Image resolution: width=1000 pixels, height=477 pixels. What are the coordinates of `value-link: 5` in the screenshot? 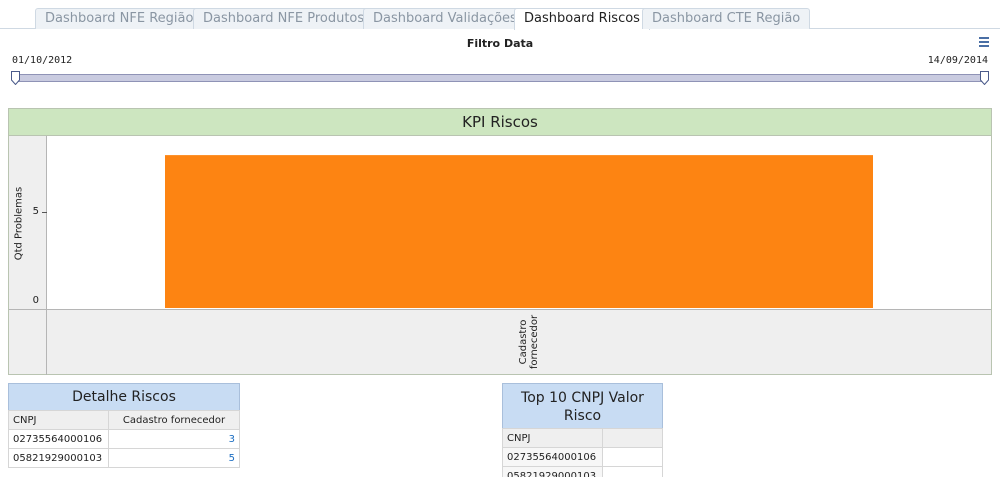 It's located at (174, 458).